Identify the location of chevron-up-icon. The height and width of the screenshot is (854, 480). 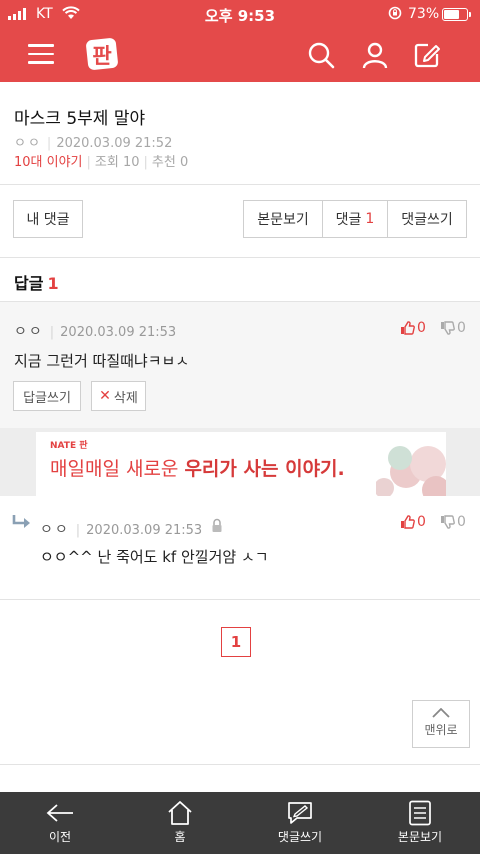
(441, 713).